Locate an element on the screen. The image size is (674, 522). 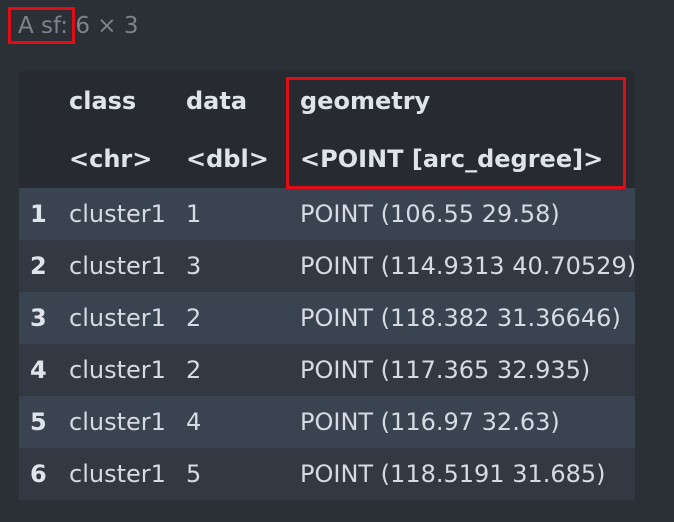
row-index: 1 is located at coordinates (38, 214).